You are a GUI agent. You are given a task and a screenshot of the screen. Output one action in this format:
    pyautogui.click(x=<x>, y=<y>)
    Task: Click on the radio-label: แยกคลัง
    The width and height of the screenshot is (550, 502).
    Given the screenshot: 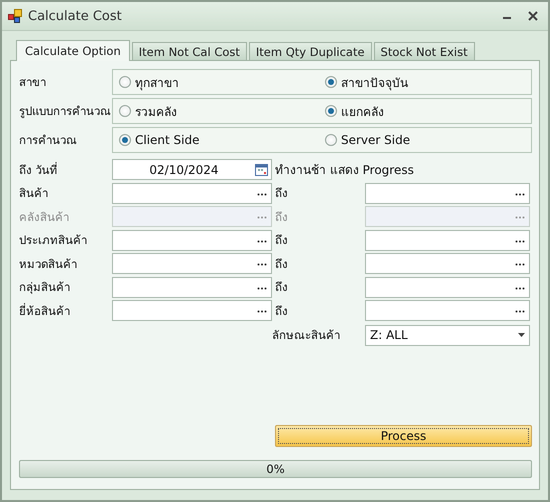 What is the action you would take?
    pyautogui.click(x=362, y=111)
    